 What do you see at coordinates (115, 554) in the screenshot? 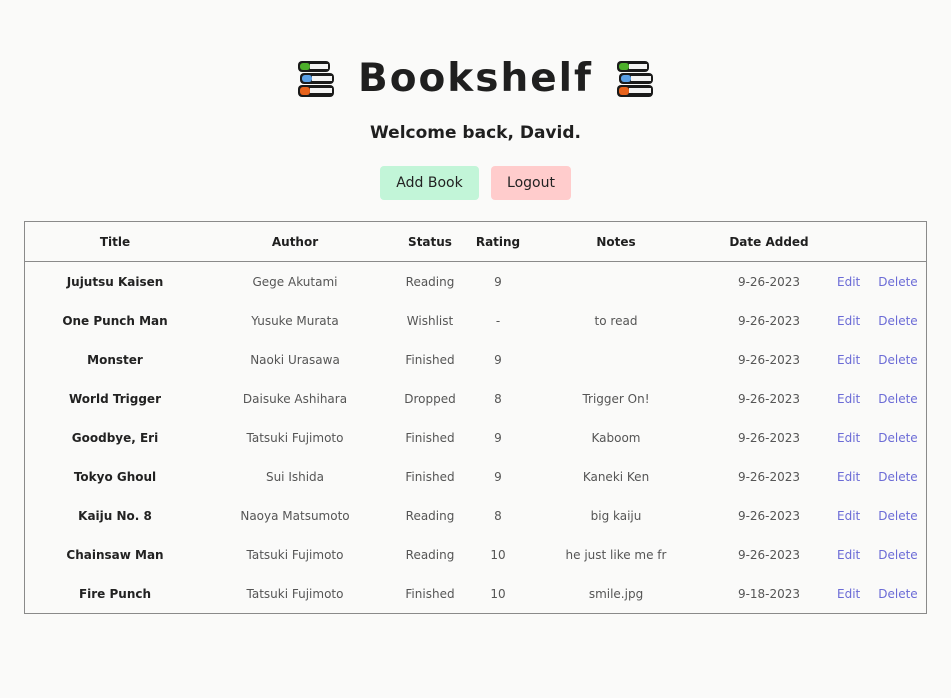
I see `book-title: Chainsaw Man` at bounding box center [115, 554].